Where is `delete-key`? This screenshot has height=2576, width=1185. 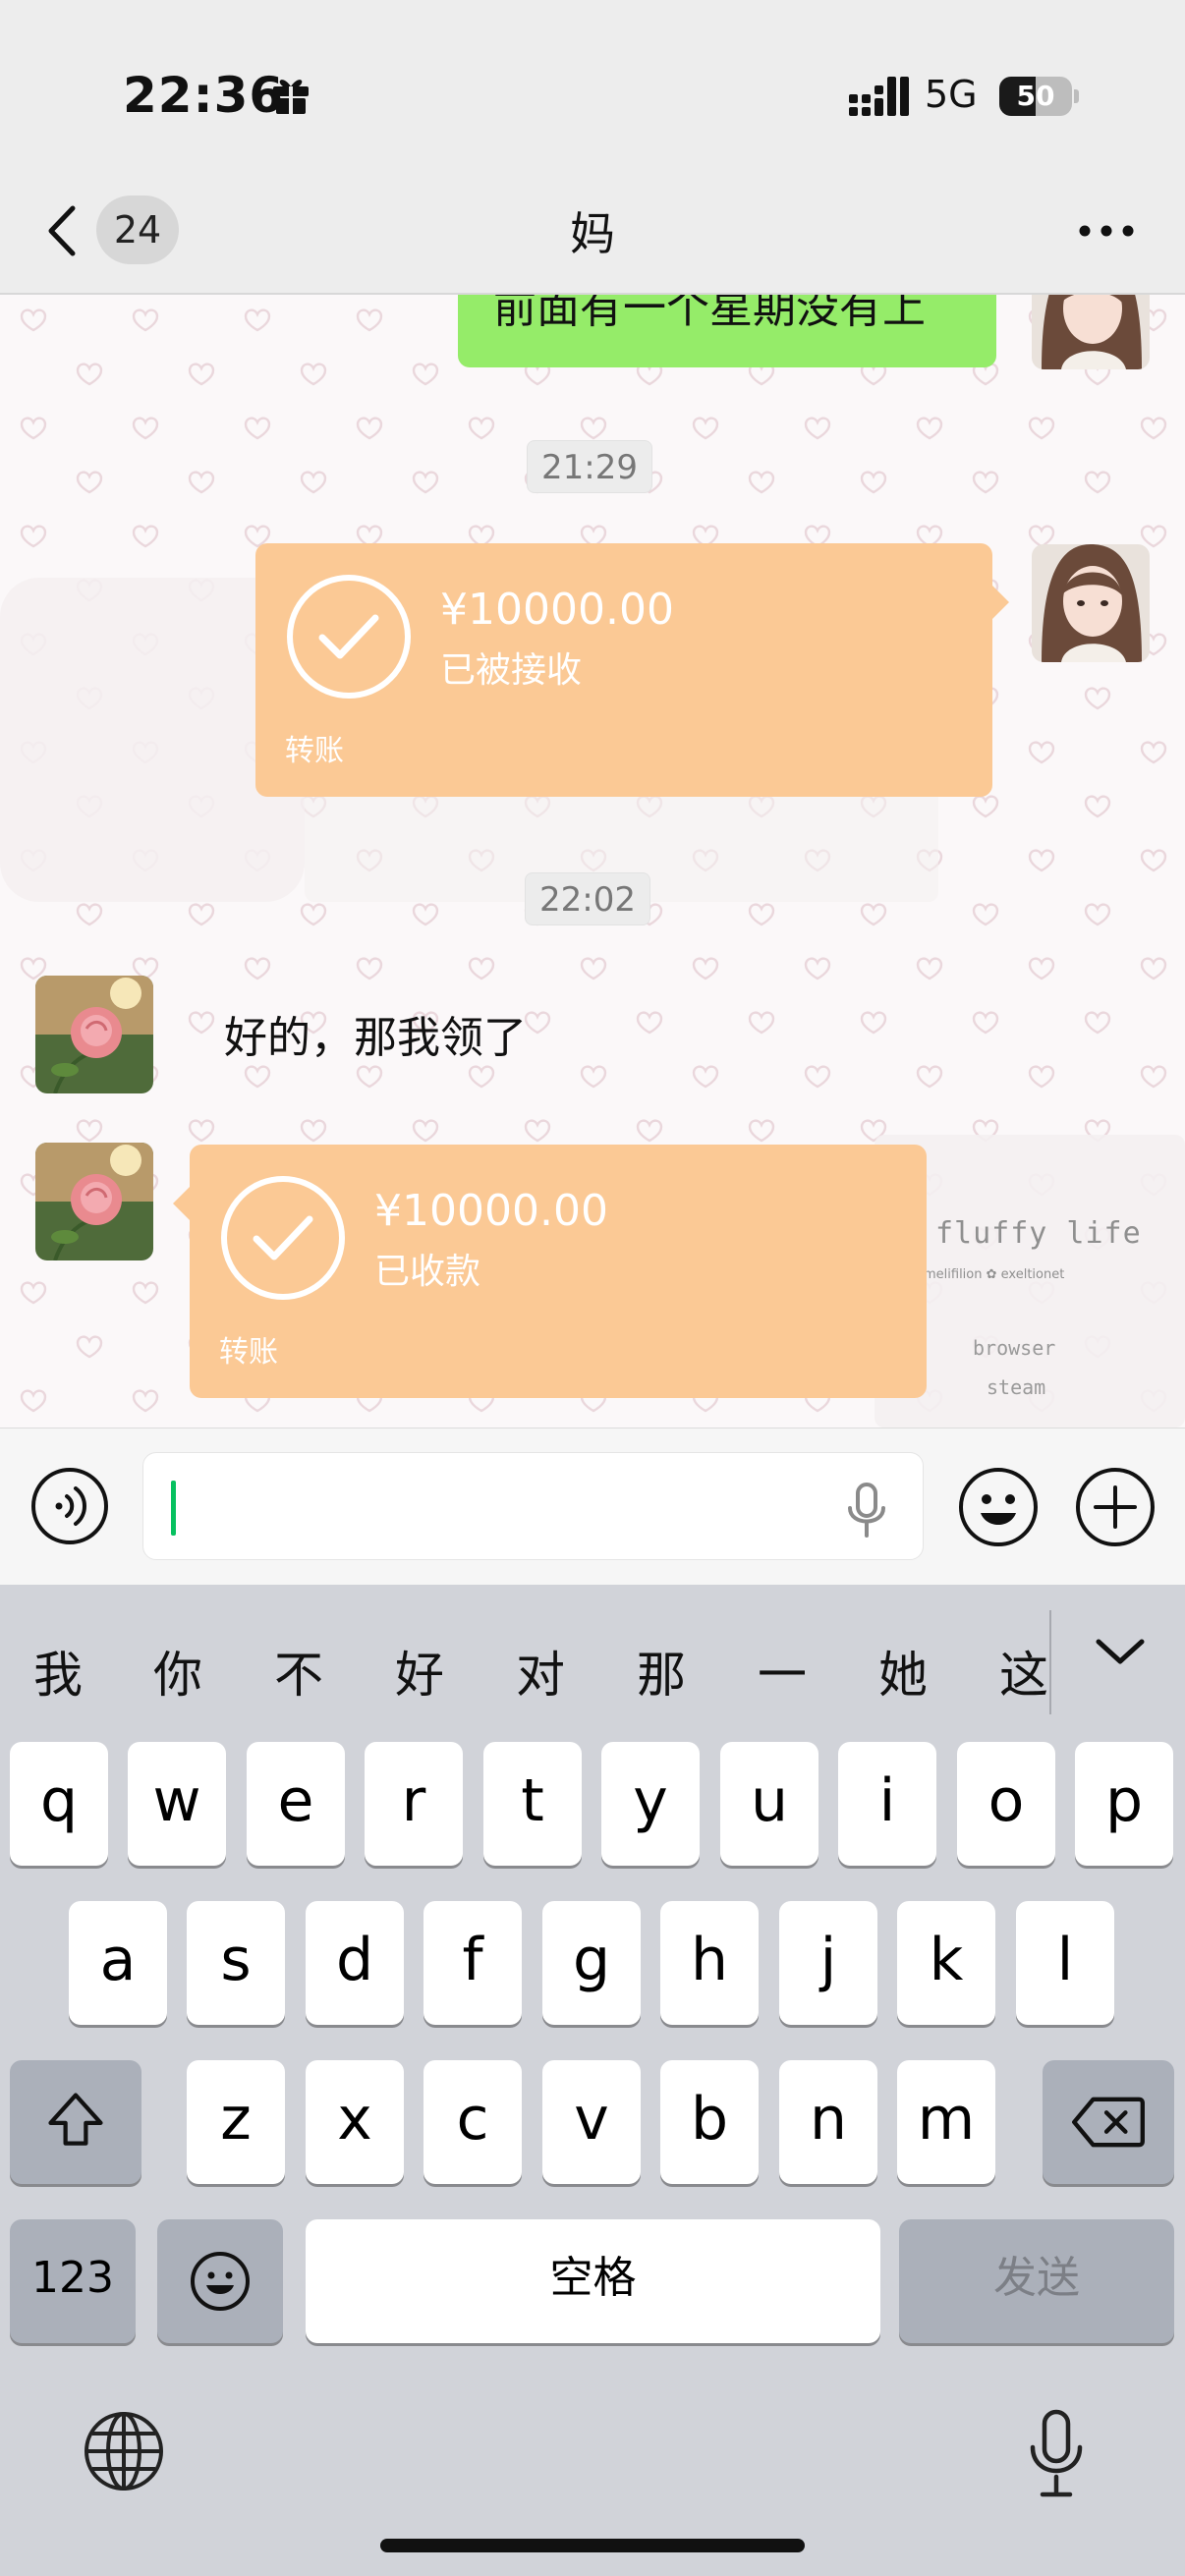 delete-key is located at coordinates (1108, 2122).